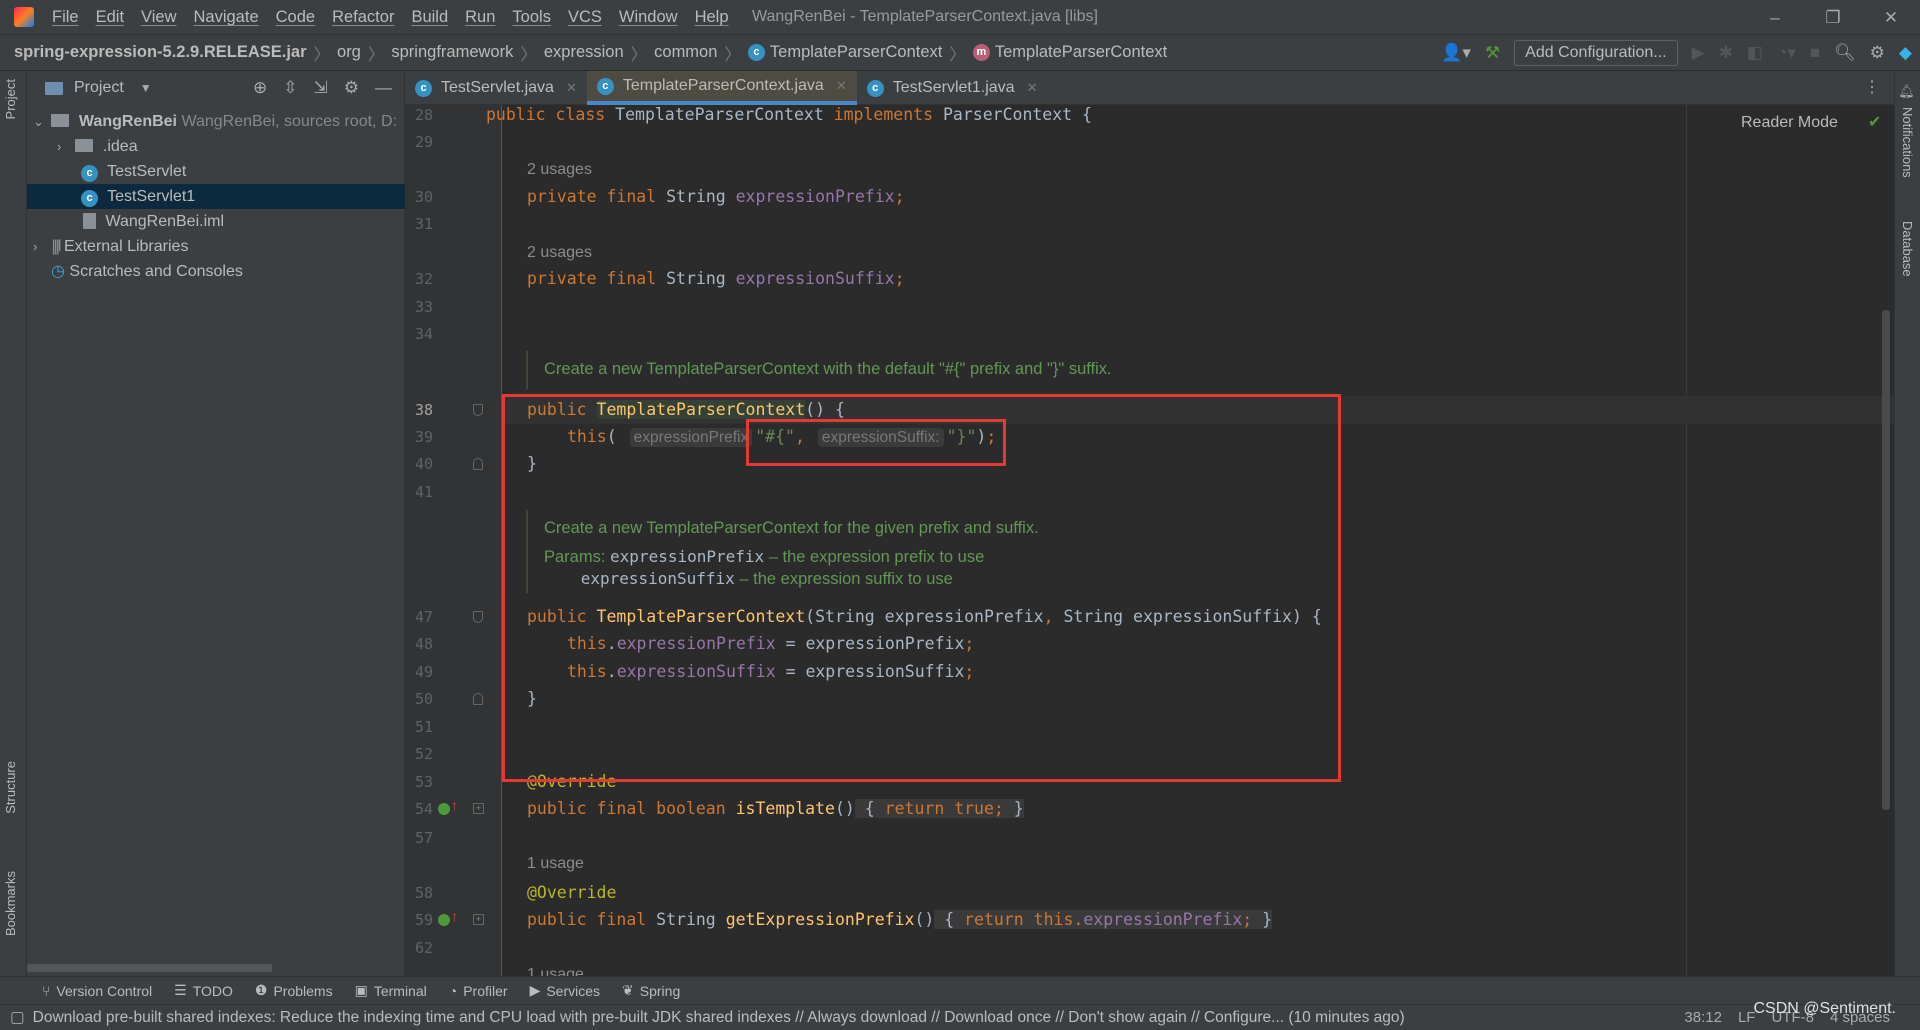  Describe the element at coordinates (1081, 52) in the screenshot. I see `breadcrumb-method: TemplateParserContext` at that location.